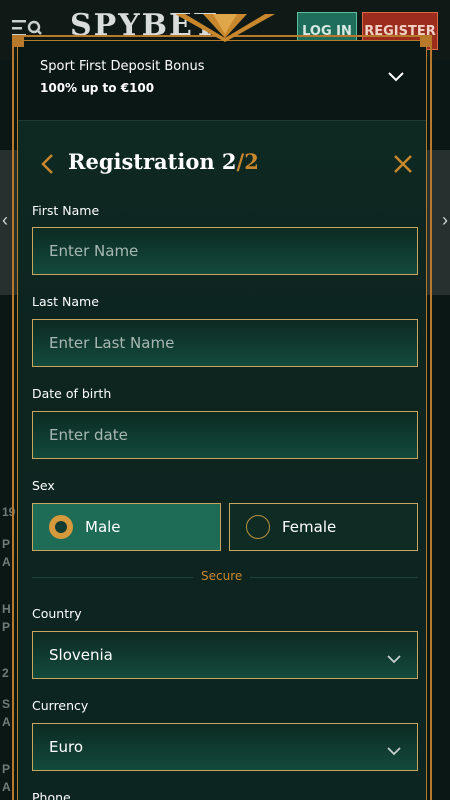 The width and height of the screenshot is (450, 800). Describe the element at coordinates (66, 747) in the screenshot. I see `currency-value: Euro` at that location.